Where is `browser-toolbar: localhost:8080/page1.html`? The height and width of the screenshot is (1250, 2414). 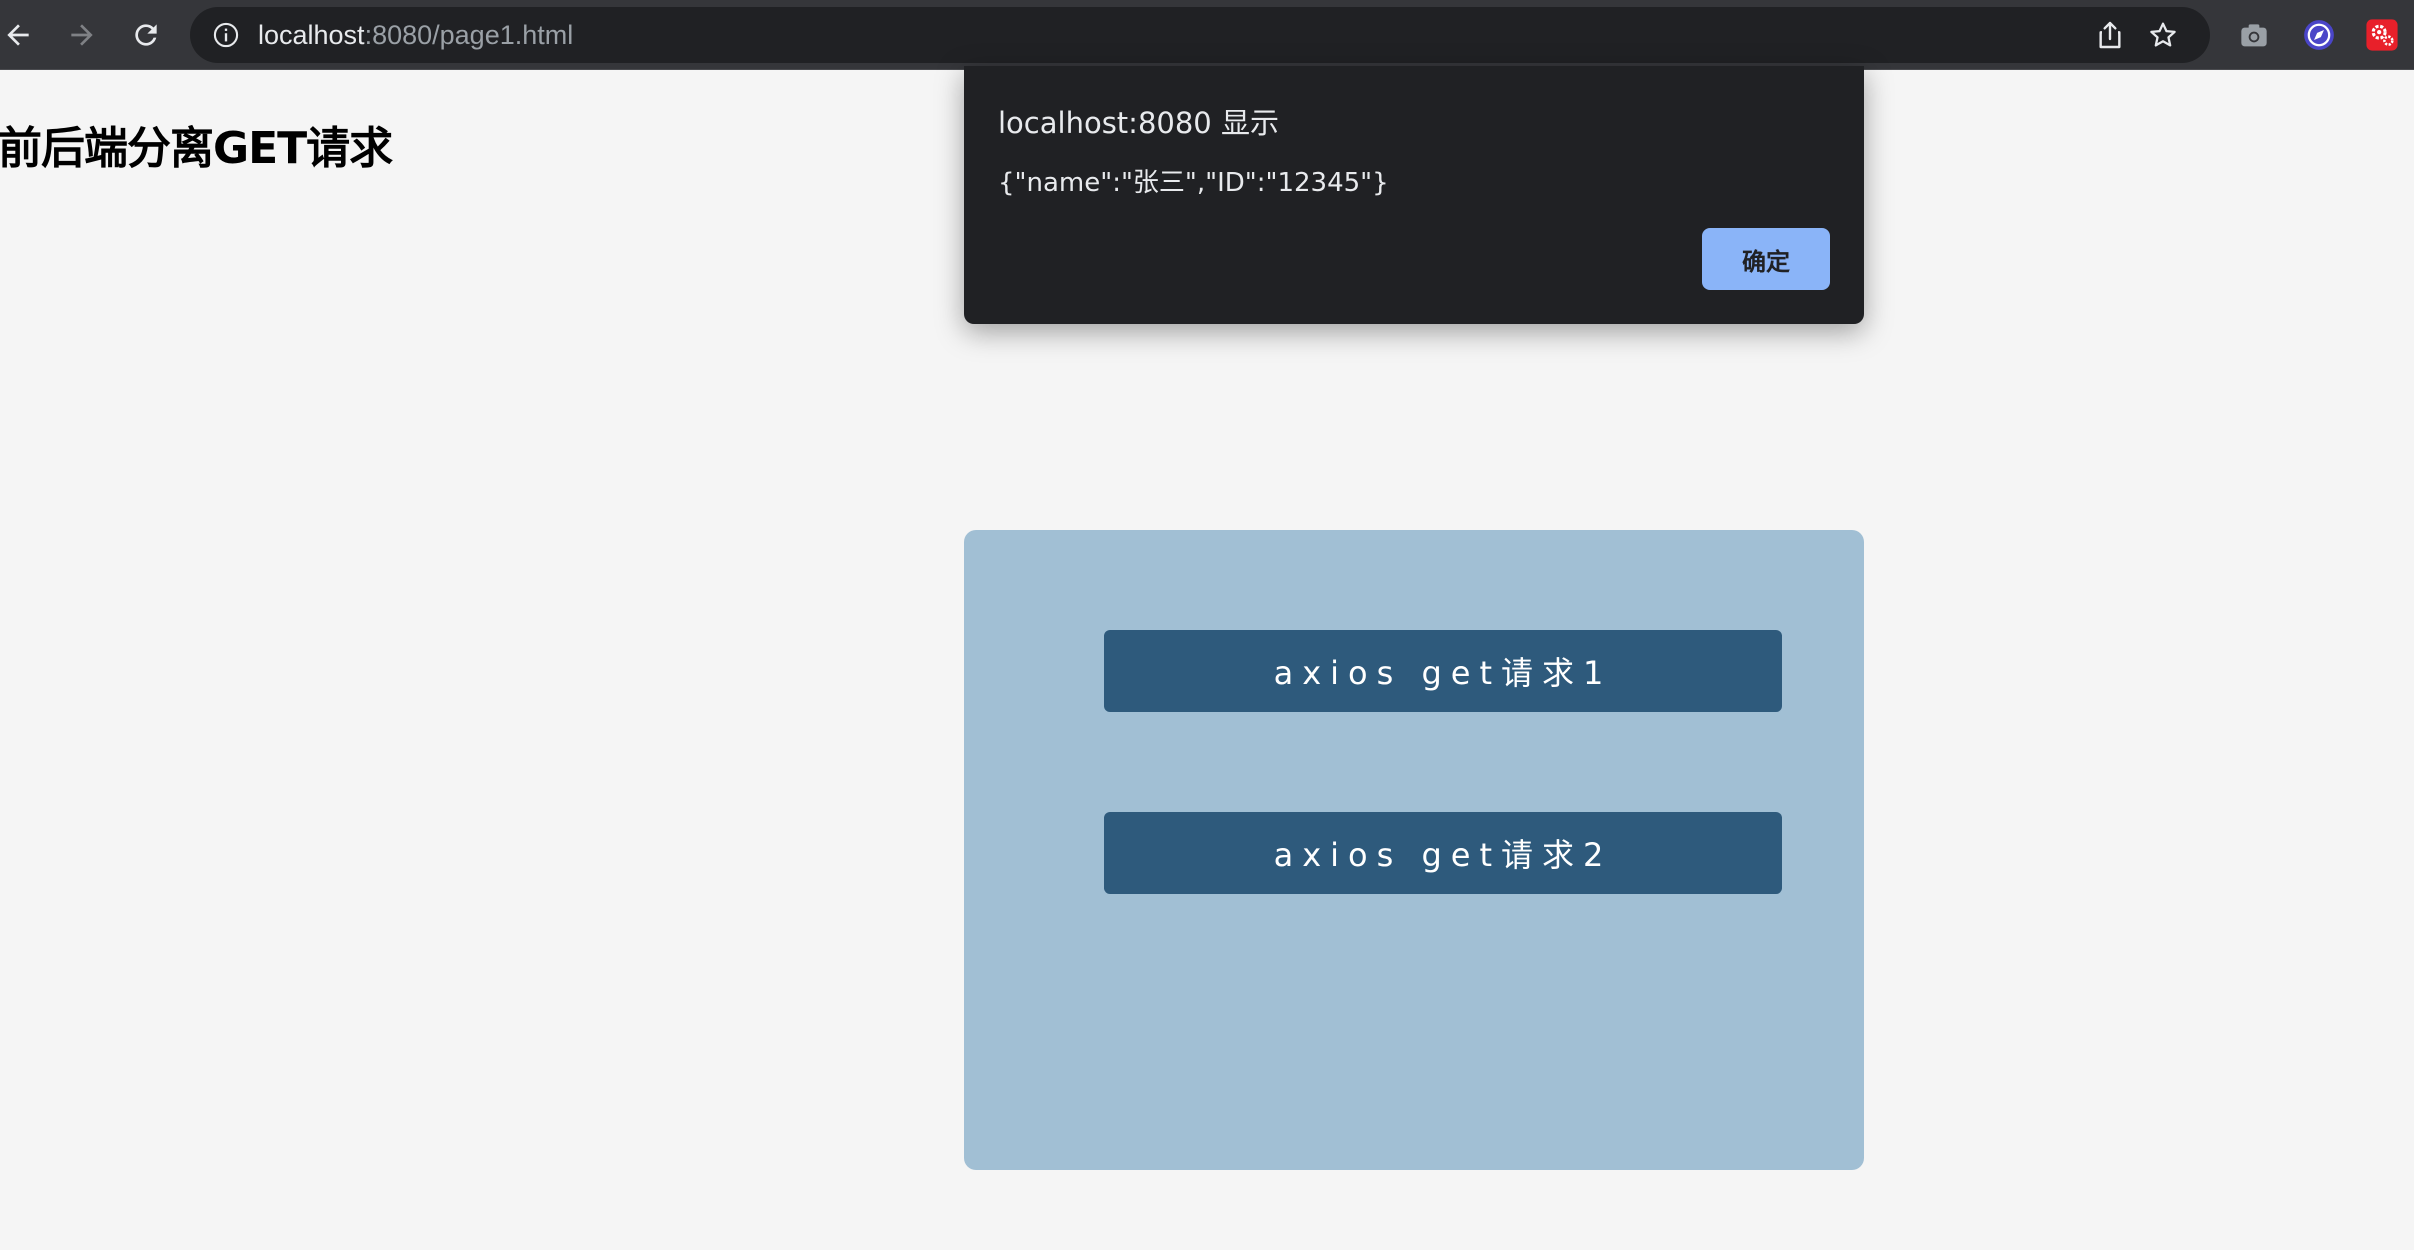 browser-toolbar: localhost:8080/page1.html is located at coordinates (1207, 35).